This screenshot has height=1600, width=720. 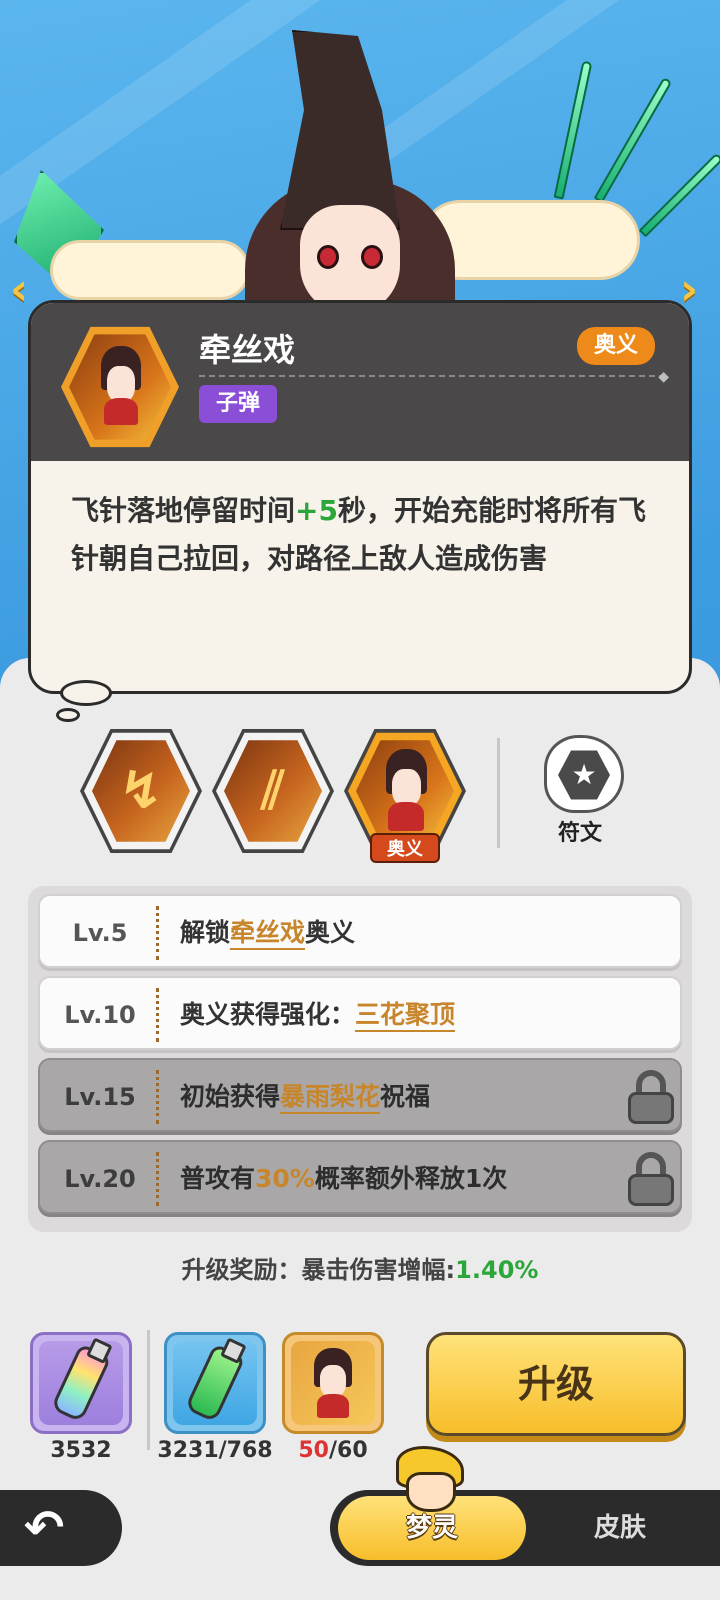 I want to click on skill-slot-2: ⫽, so click(x=273, y=791).